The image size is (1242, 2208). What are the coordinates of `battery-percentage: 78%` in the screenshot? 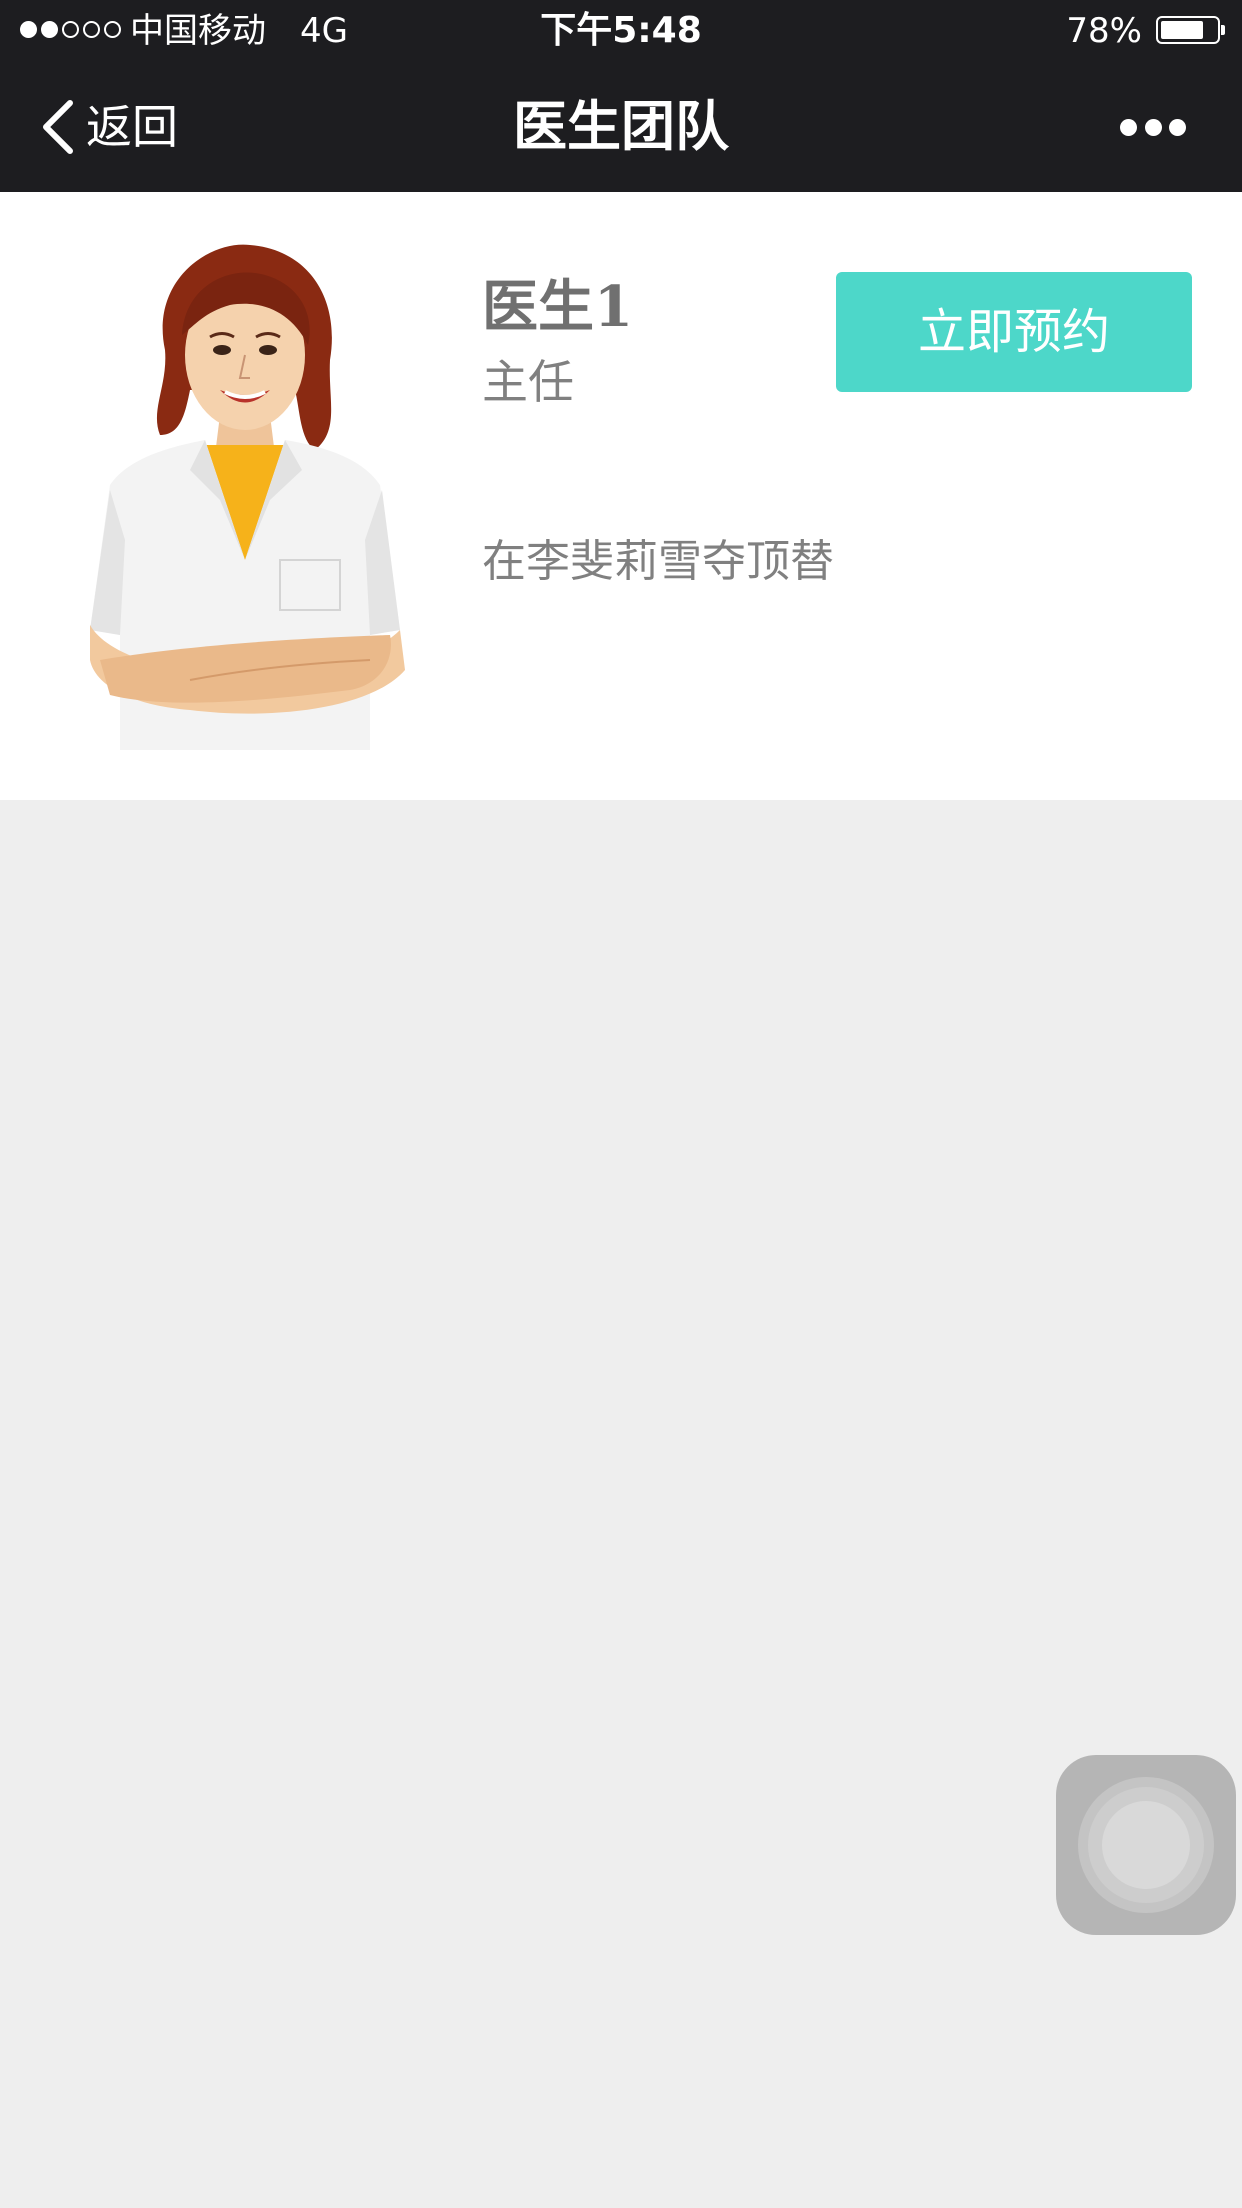 It's located at (1104, 31).